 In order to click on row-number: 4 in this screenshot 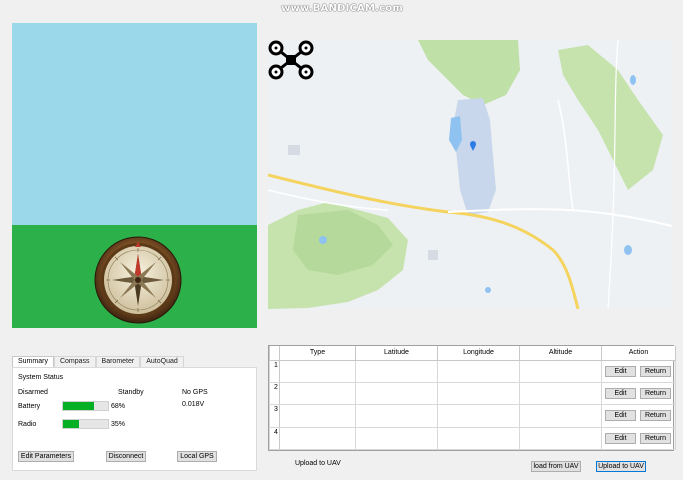, I will do `click(274, 438)`.